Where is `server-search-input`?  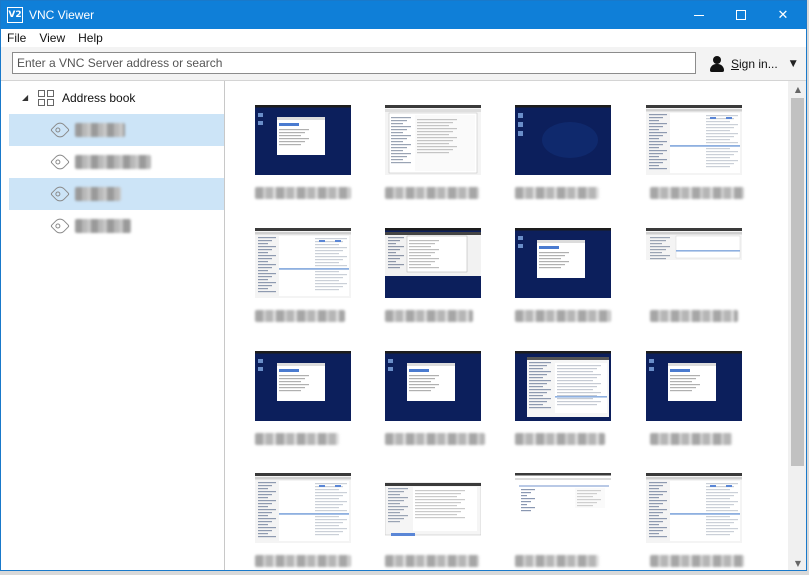
server-search-input is located at coordinates (354, 63).